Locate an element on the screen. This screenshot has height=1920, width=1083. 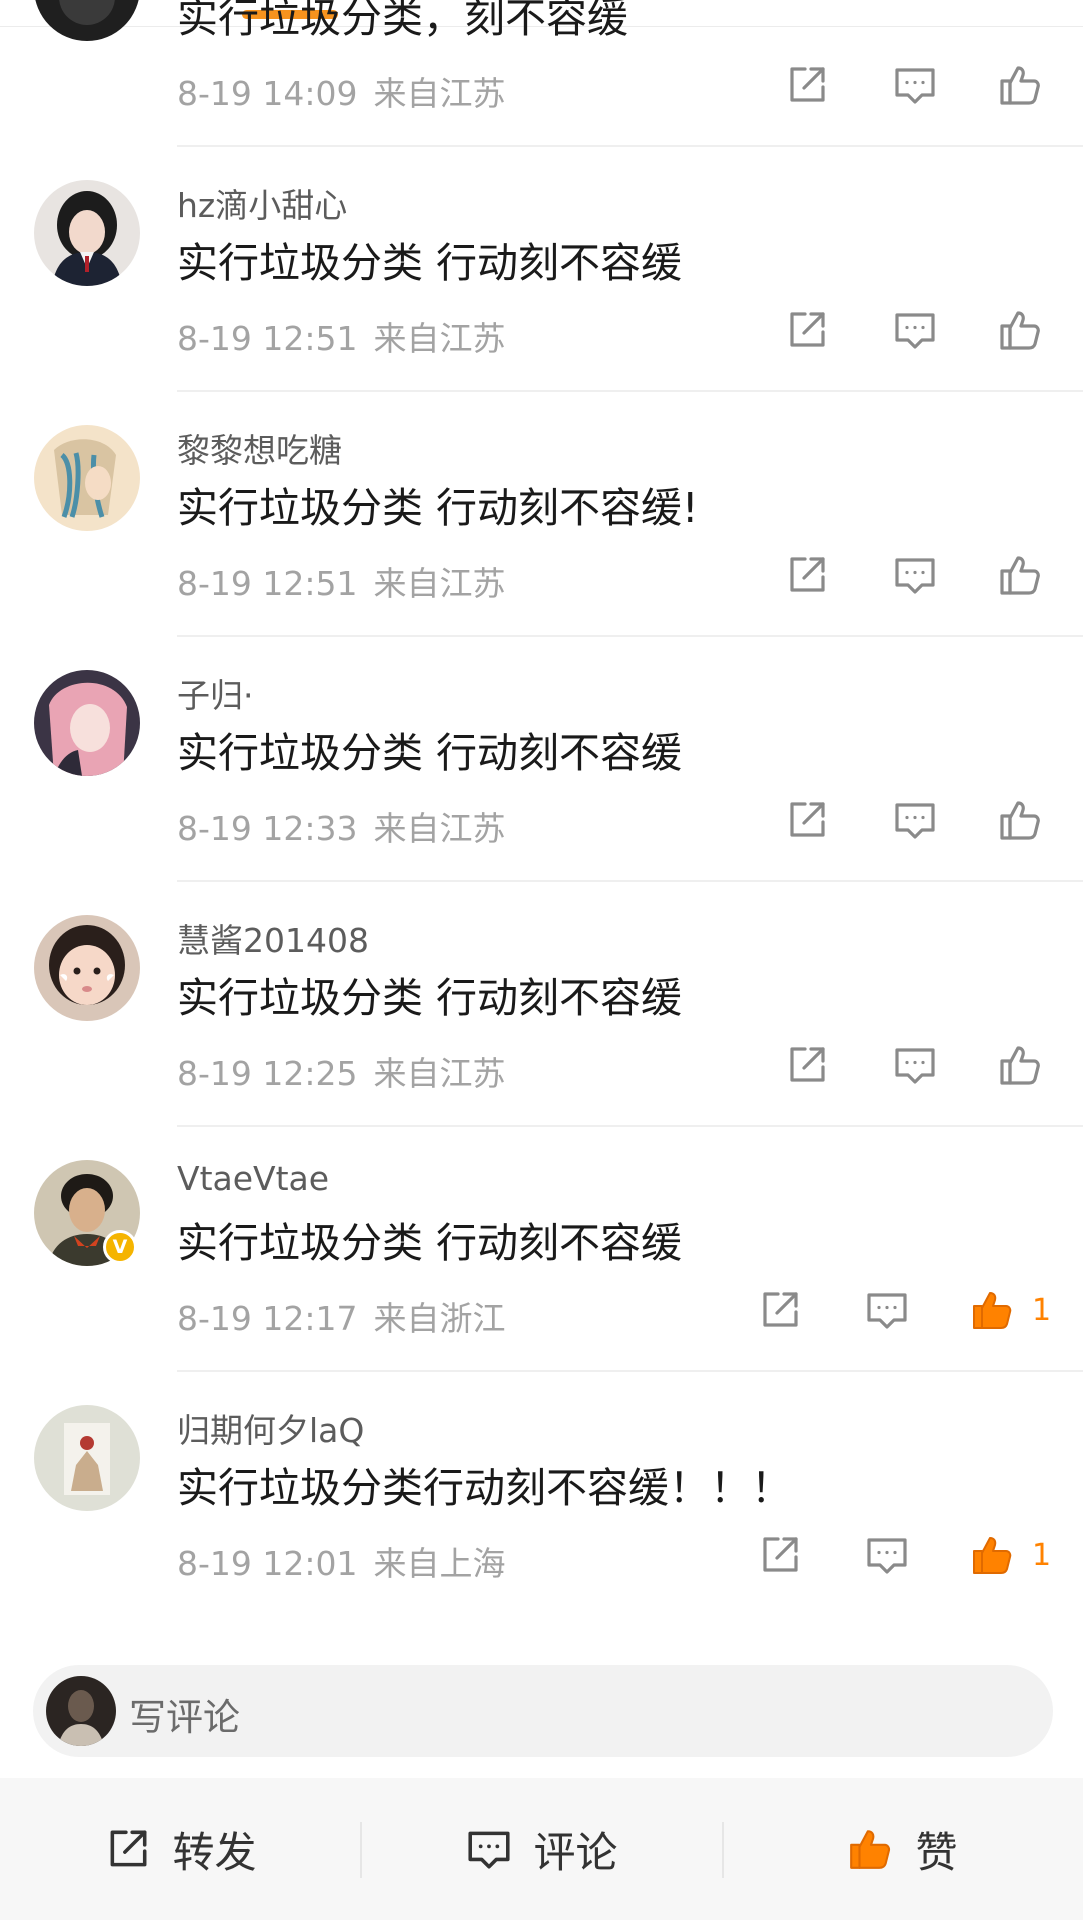
comment-time: 8-19 12:33 is located at coordinates (267, 828).